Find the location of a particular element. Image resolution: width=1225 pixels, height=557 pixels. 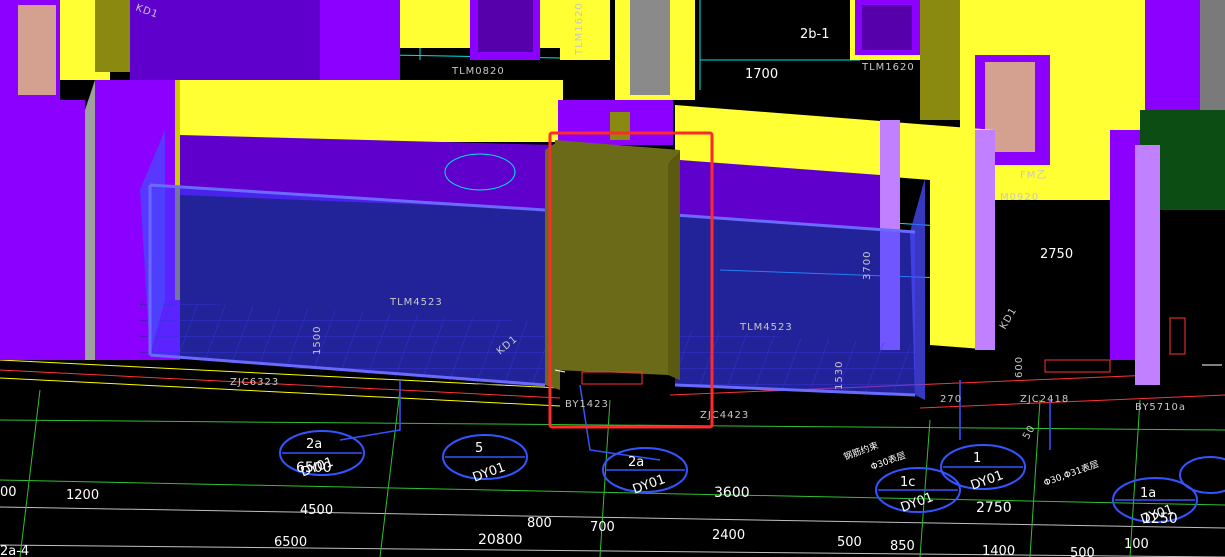

grid-tag-top: 2b-1 is located at coordinates (815, 34).